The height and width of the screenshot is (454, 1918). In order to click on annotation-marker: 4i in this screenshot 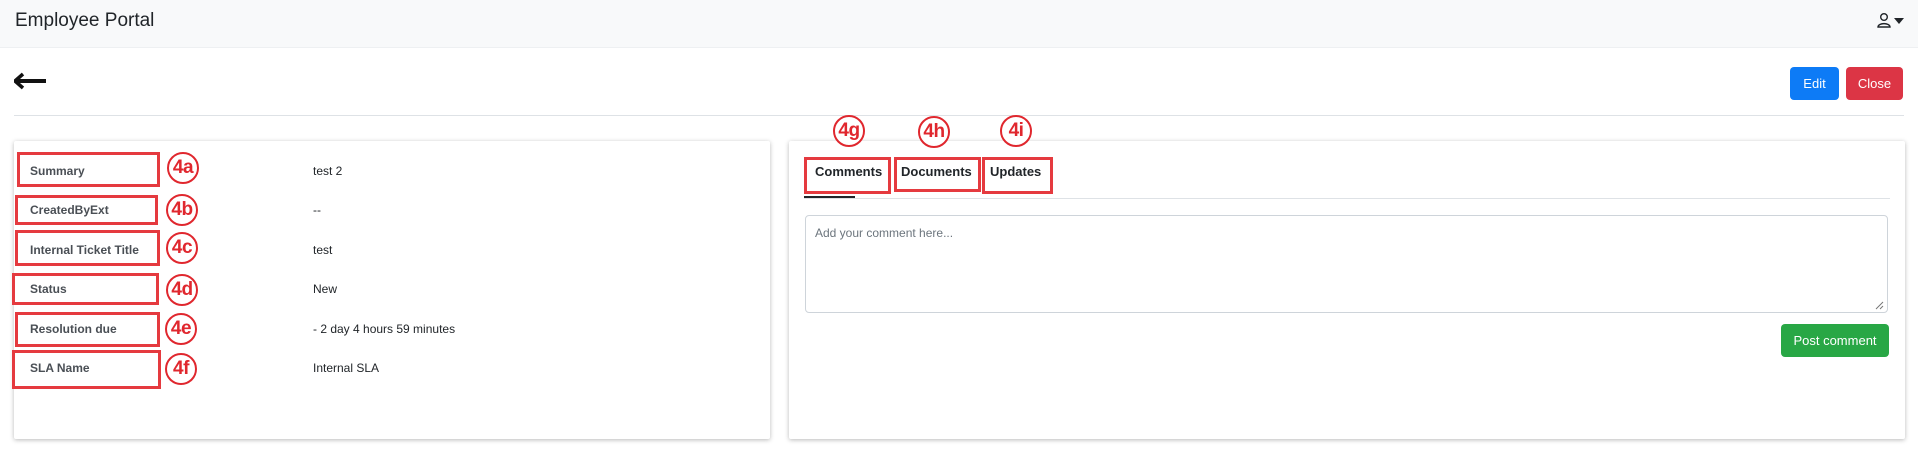, I will do `click(1016, 131)`.